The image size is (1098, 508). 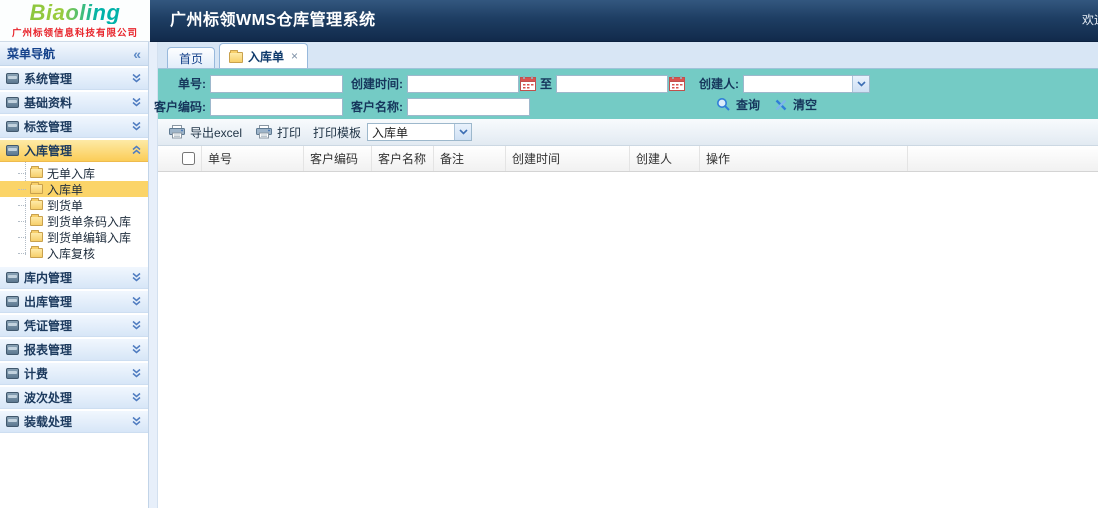 What do you see at coordinates (89, 221) in the screenshot?
I see `item-label: 到货单条码入库` at bounding box center [89, 221].